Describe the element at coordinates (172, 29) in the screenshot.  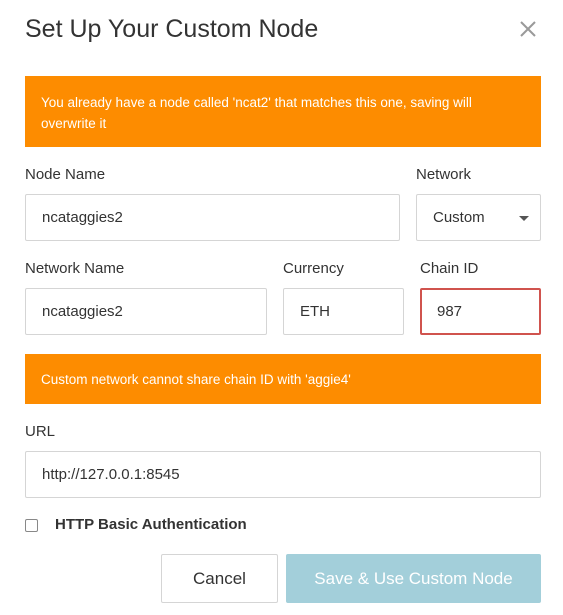
I see `dialog-title: Set Up Your Custom Node` at that location.